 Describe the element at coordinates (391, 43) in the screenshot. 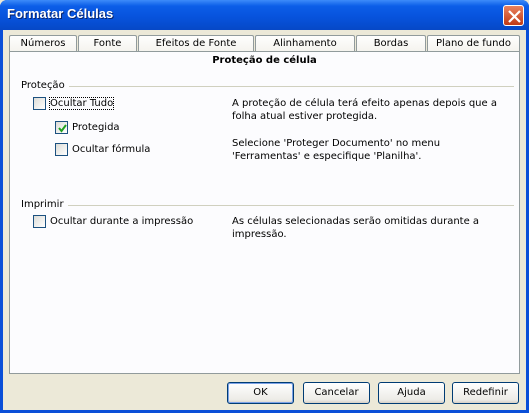

I see `tab-bordas: Bordas` at that location.